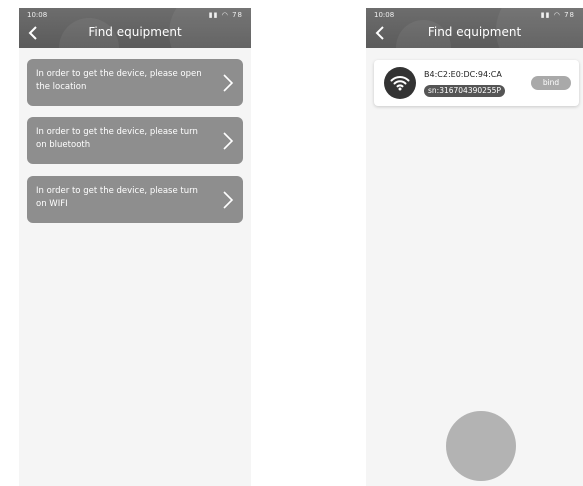 The height and width of the screenshot is (486, 583). I want to click on bind-button: bind, so click(551, 83).